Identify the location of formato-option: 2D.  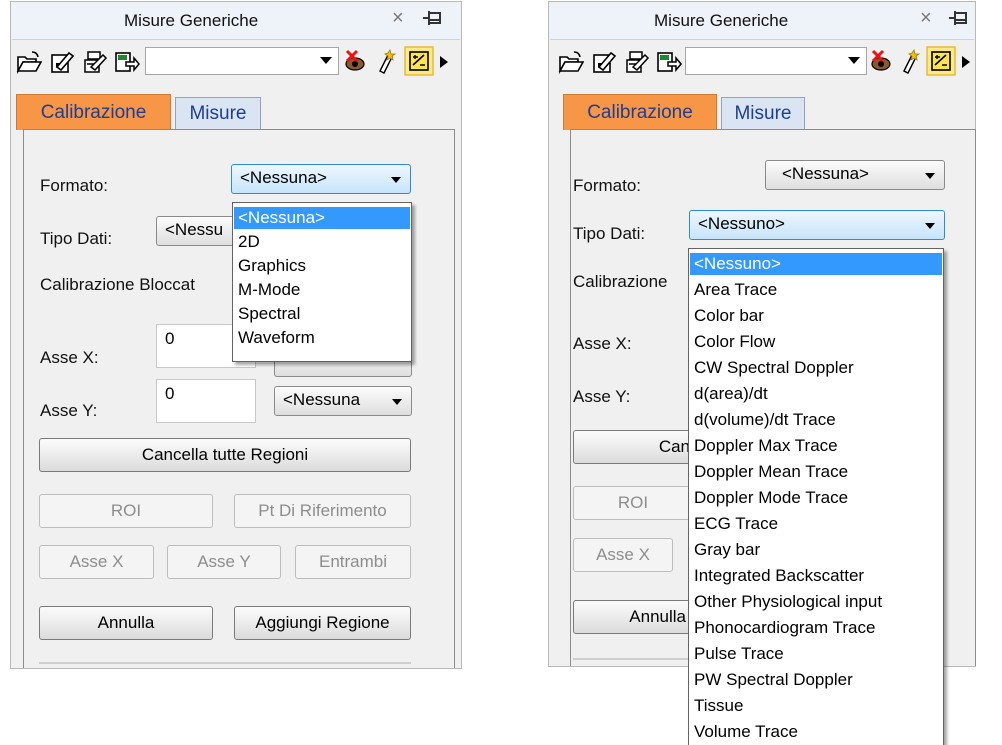
(322, 242).